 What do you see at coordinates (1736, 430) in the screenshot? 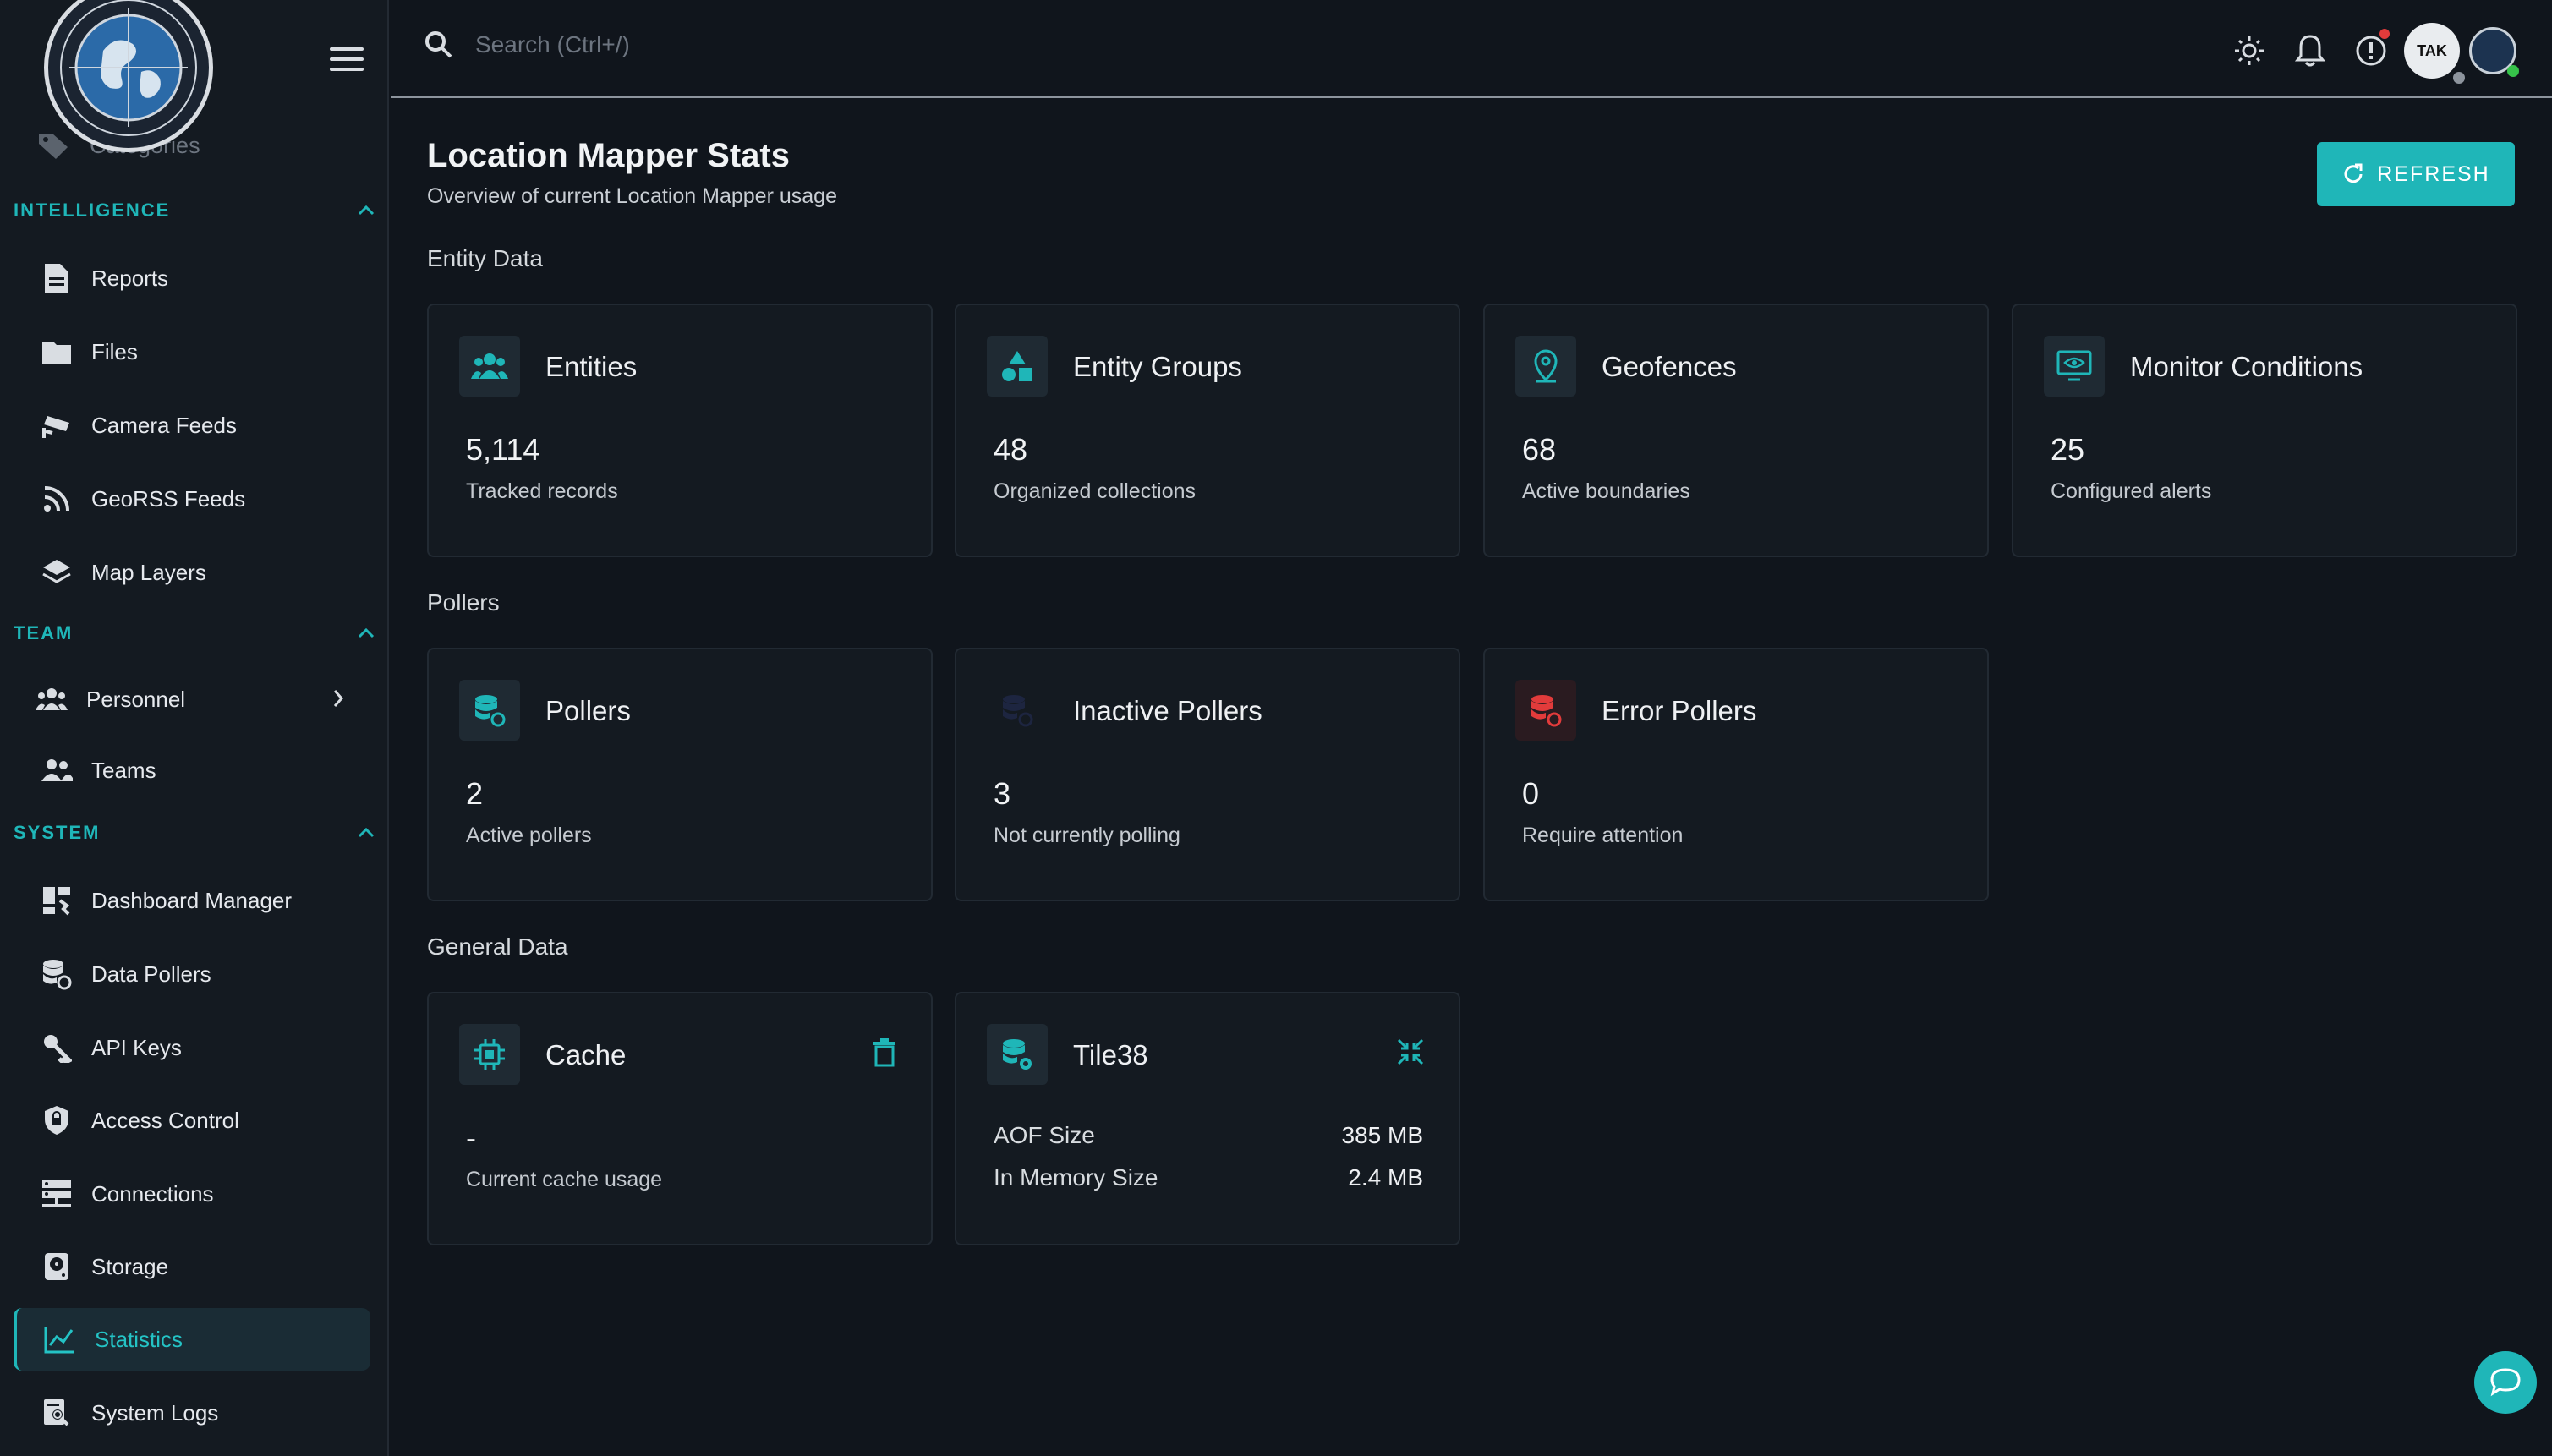
I see `stat-card-geofences: Geofences 68 Active boundaries` at bounding box center [1736, 430].